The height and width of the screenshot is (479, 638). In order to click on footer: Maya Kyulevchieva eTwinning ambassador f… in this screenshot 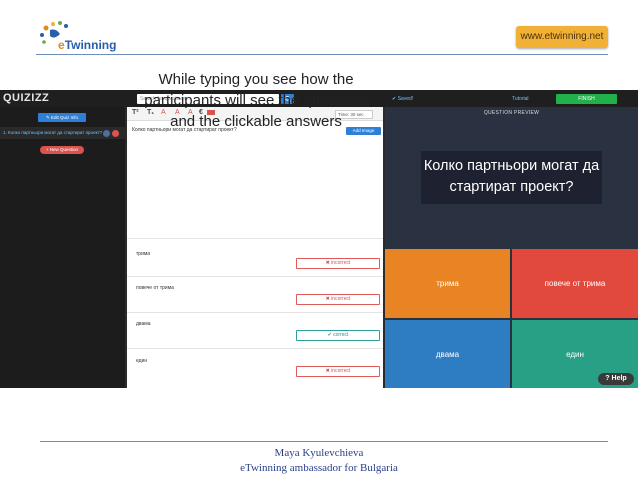, I will do `click(319, 461)`.